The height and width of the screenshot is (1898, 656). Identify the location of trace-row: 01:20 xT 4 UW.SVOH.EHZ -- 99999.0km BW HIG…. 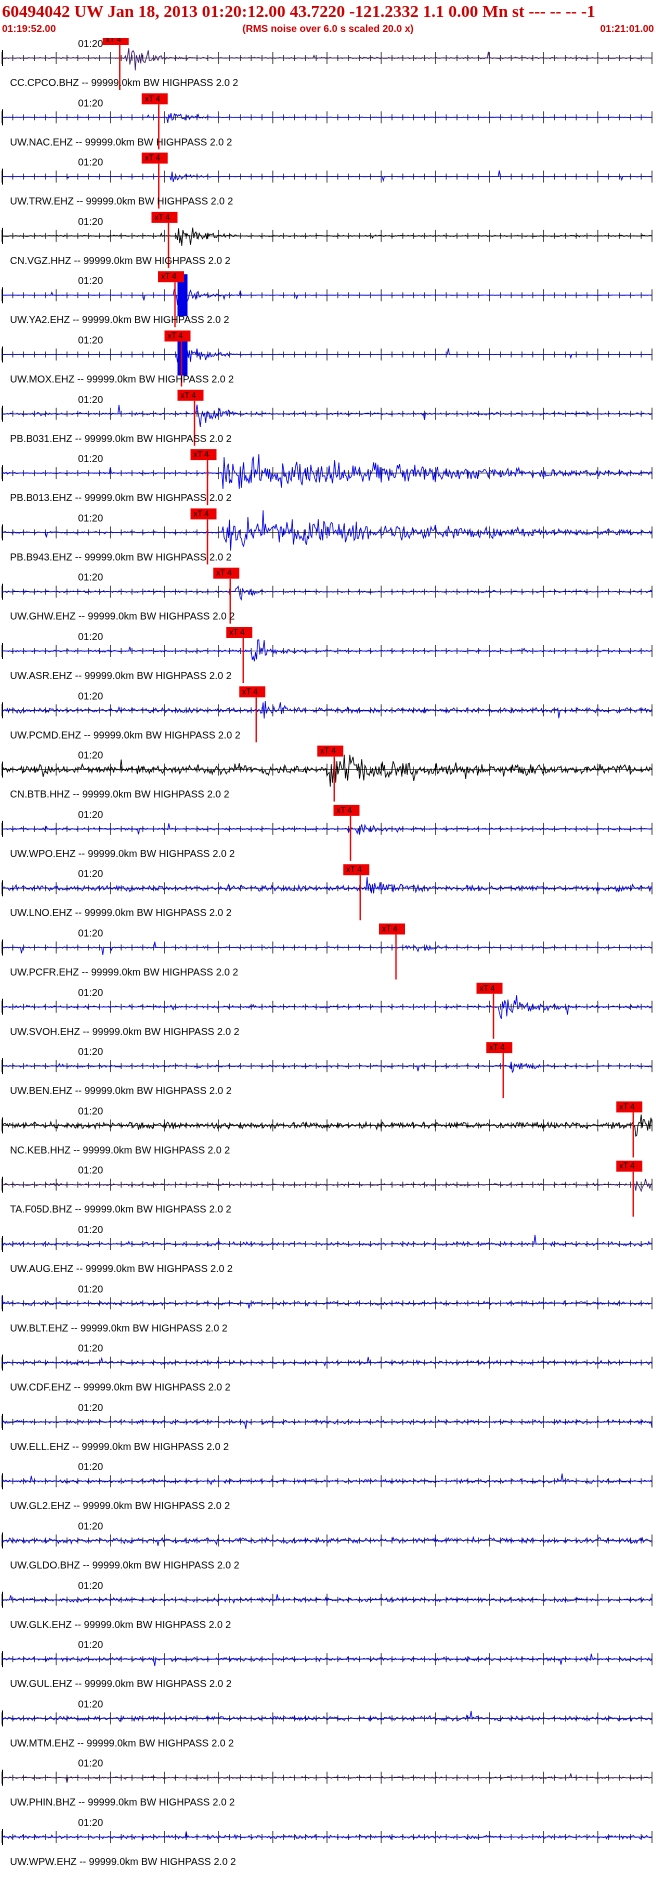
(327, 1010).